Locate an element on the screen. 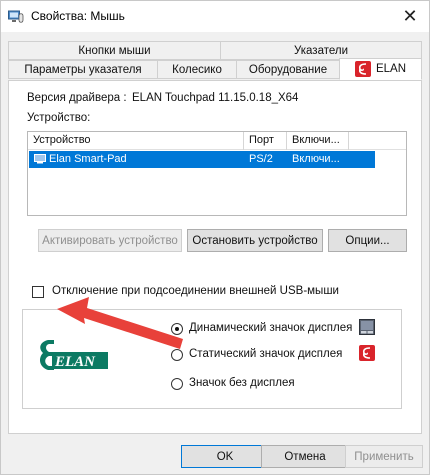 The height and width of the screenshot is (476, 430). no-display-icon-label: Значок без дисплея is located at coordinates (242, 383).